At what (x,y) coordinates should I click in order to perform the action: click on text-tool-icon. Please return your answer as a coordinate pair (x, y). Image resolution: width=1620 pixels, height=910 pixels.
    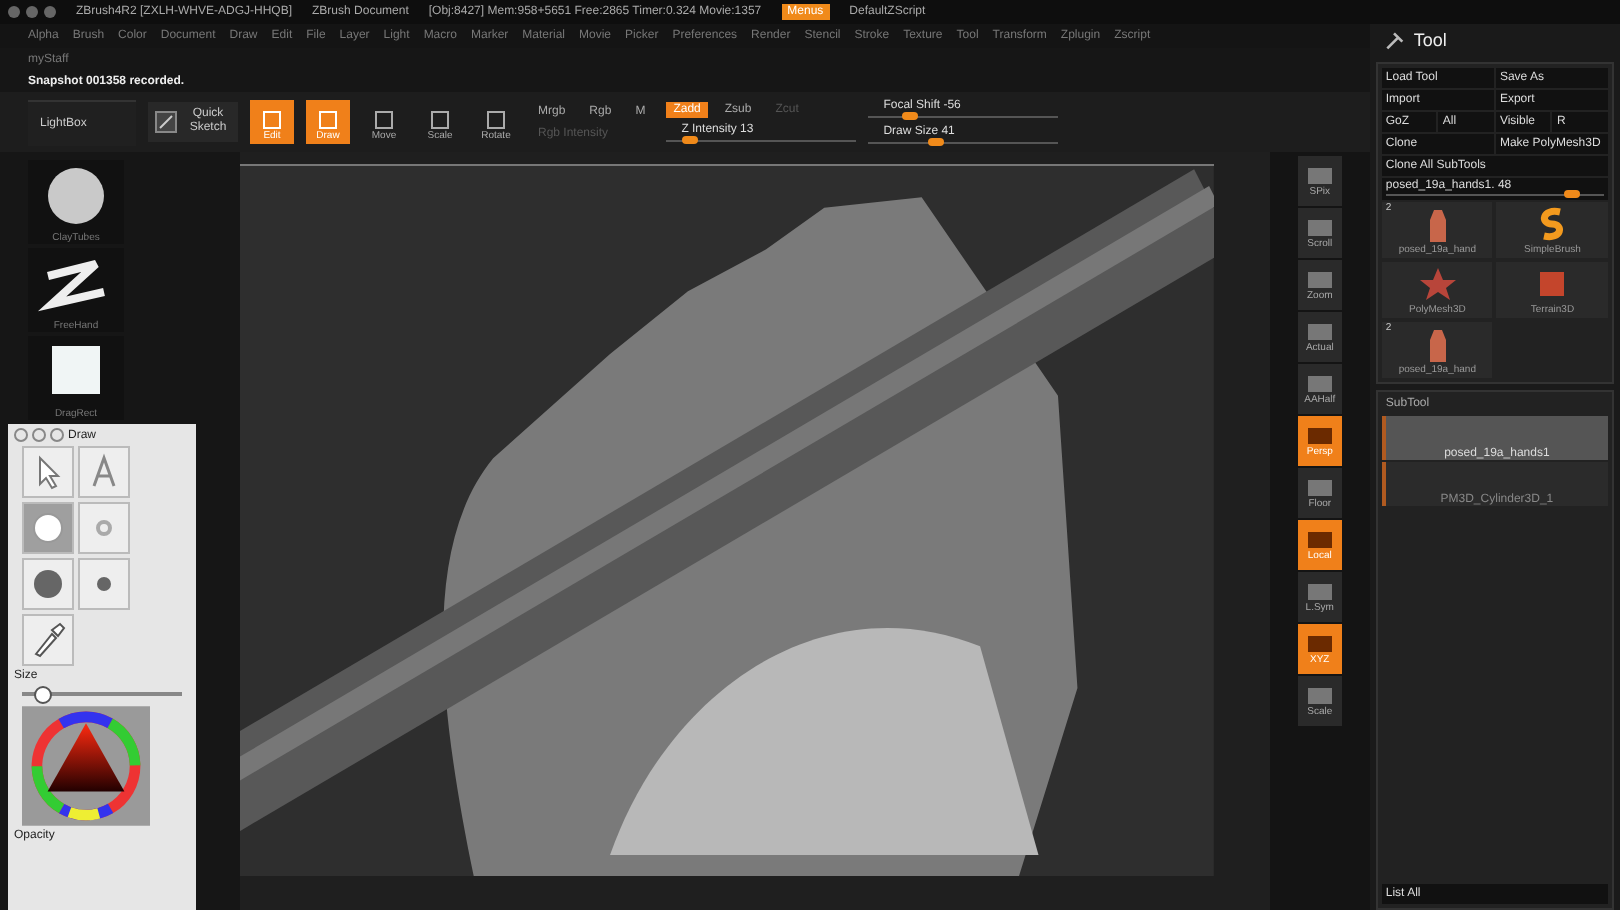
    Looking at the image, I should click on (104, 472).